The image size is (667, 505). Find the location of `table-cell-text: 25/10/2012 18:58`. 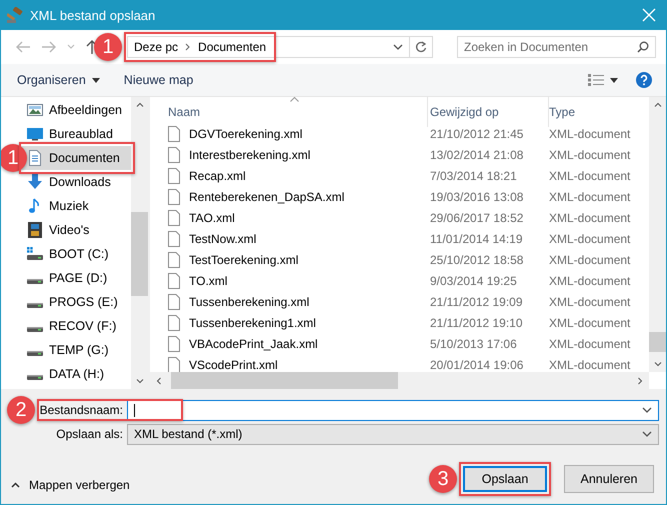

table-cell-text: 25/10/2012 18:58 is located at coordinates (476, 259).